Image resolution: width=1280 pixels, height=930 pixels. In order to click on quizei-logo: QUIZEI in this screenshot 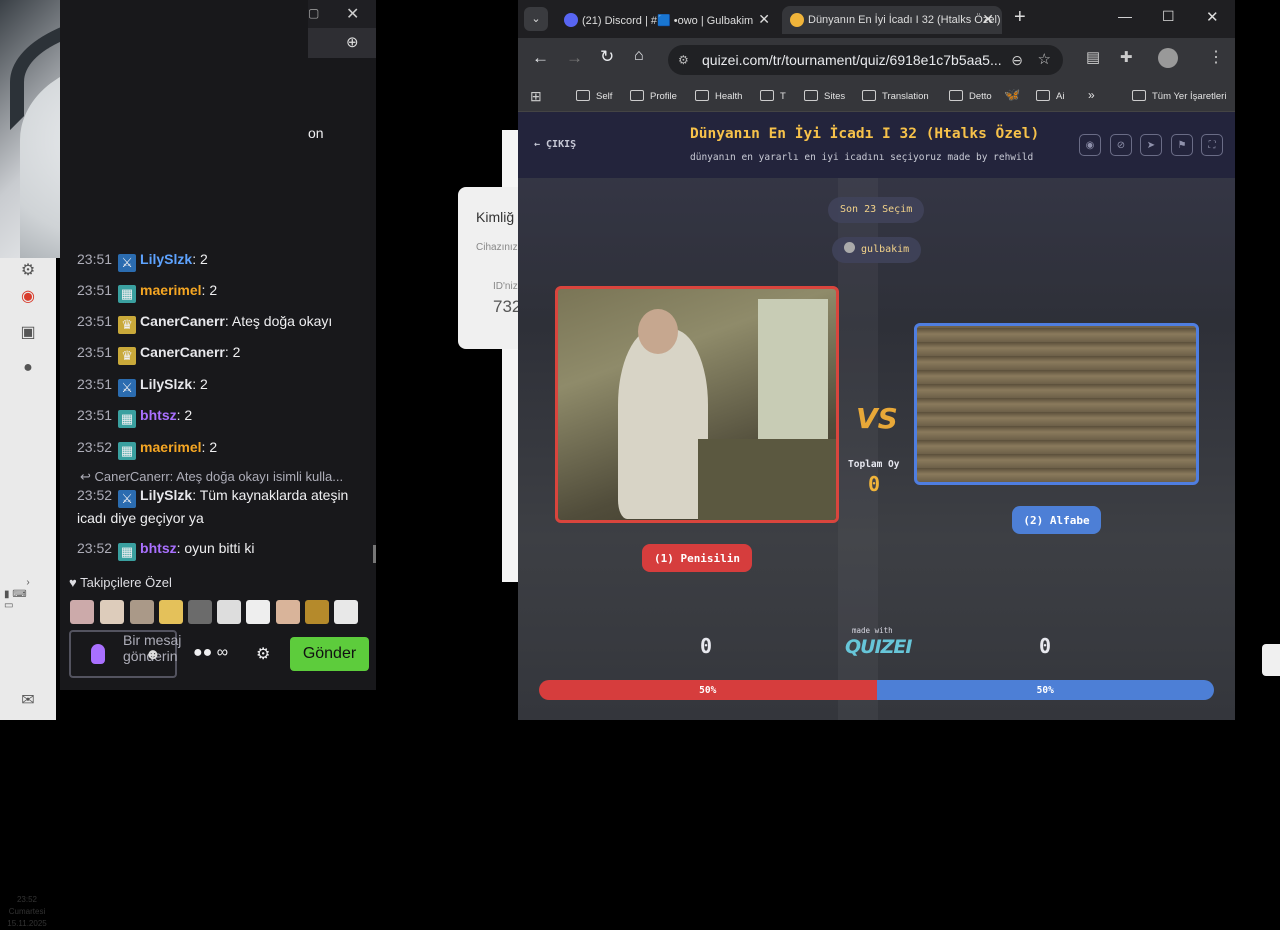, I will do `click(878, 647)`.